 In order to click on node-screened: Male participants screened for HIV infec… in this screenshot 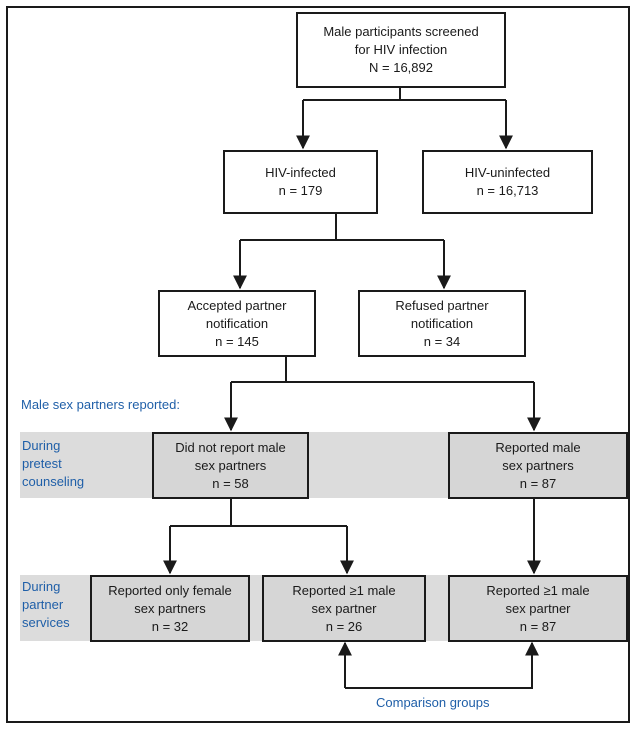, I will do `click(401, 50)`.